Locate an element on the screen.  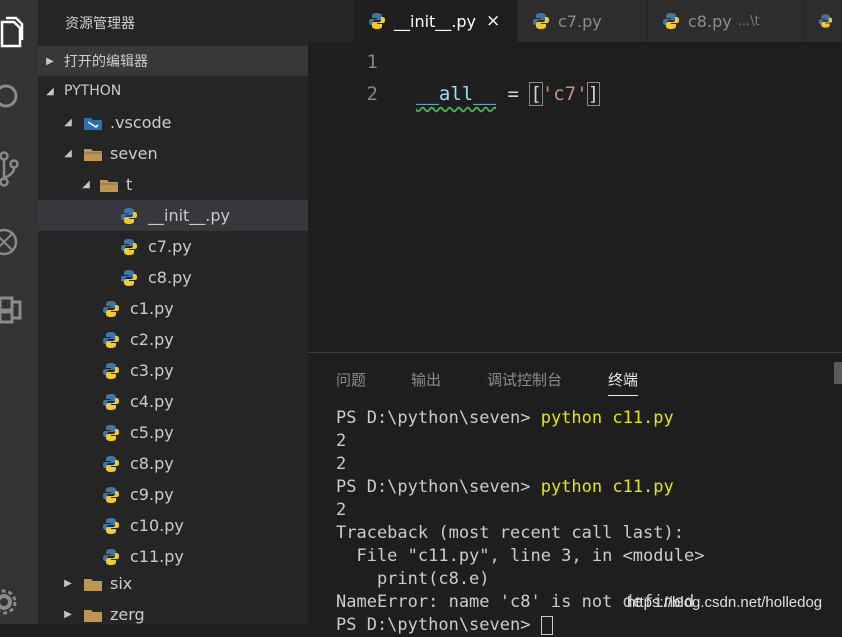
tree-item-t: ◢ t is located at coordinates (173, 184).